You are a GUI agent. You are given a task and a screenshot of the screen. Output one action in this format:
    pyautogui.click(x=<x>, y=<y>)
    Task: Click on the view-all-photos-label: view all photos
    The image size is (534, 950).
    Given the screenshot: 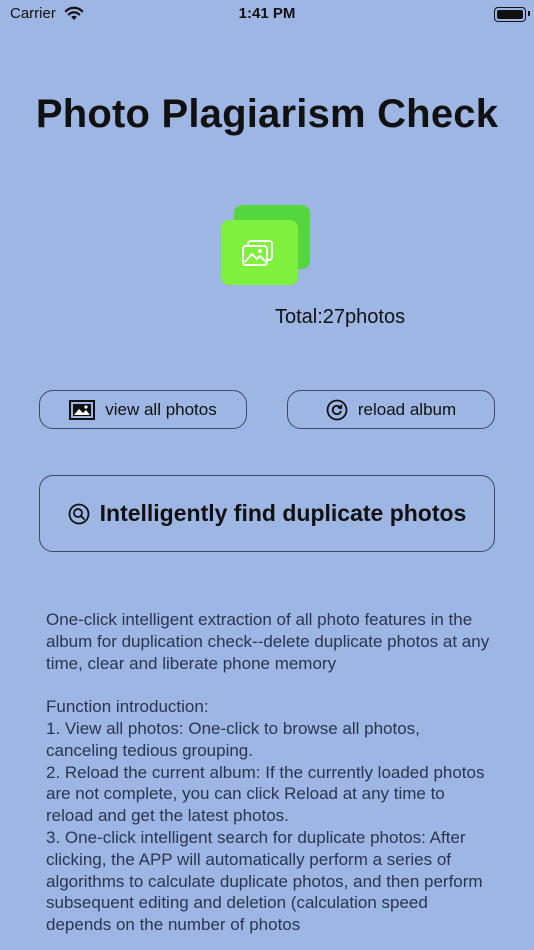 What is the action you would take?
    pyautogui.click(x=161, y=409)
    